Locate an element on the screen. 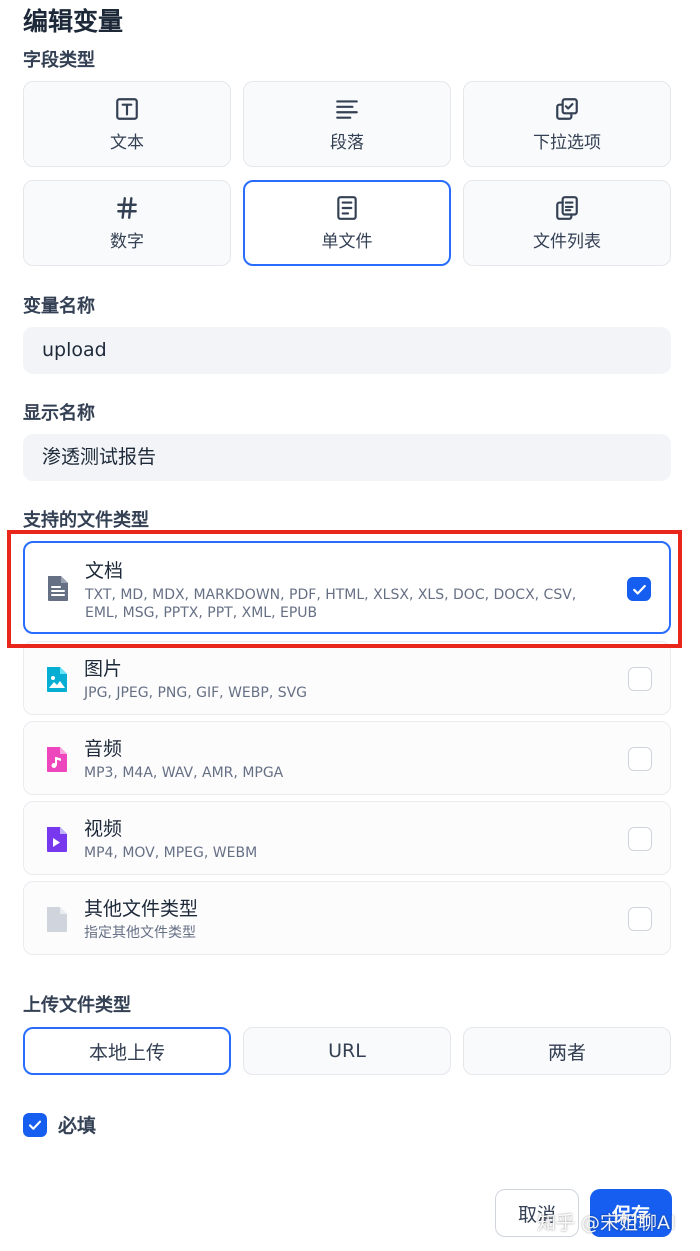 The width and height of the screenshot is (700, 1251). document-copy-icon is located at coordinates (567, 207).